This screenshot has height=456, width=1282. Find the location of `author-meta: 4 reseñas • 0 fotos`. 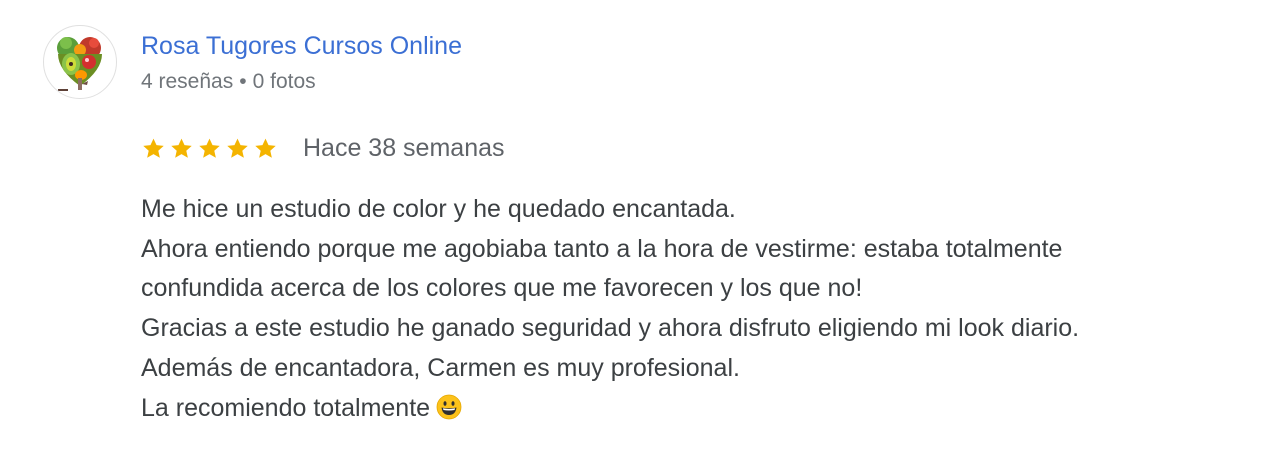

author-meta: 4 reseñas • 0 fotos is located at coordinates (228, 82).